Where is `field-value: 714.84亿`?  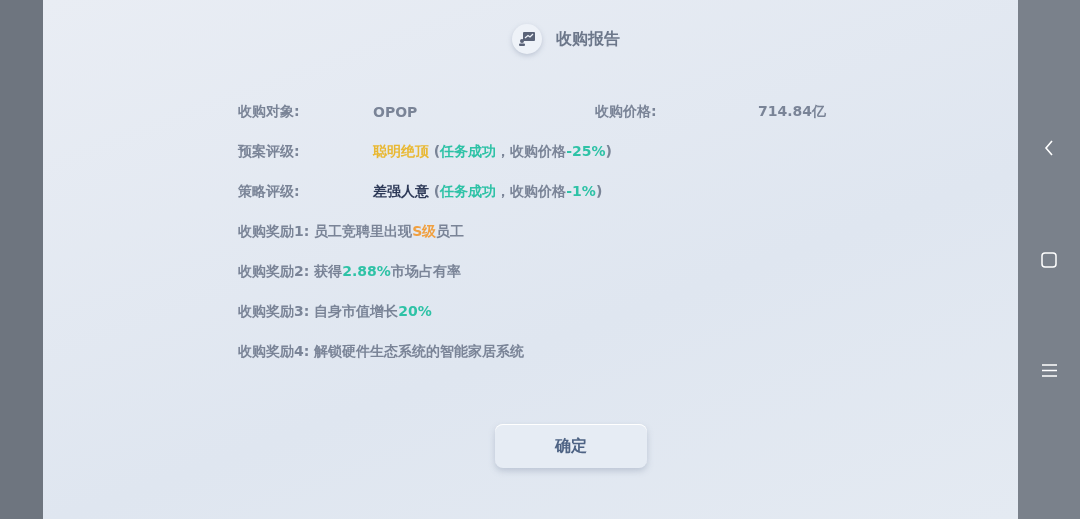 field-value: 714.84亿 is located at coordinates (792, 112).